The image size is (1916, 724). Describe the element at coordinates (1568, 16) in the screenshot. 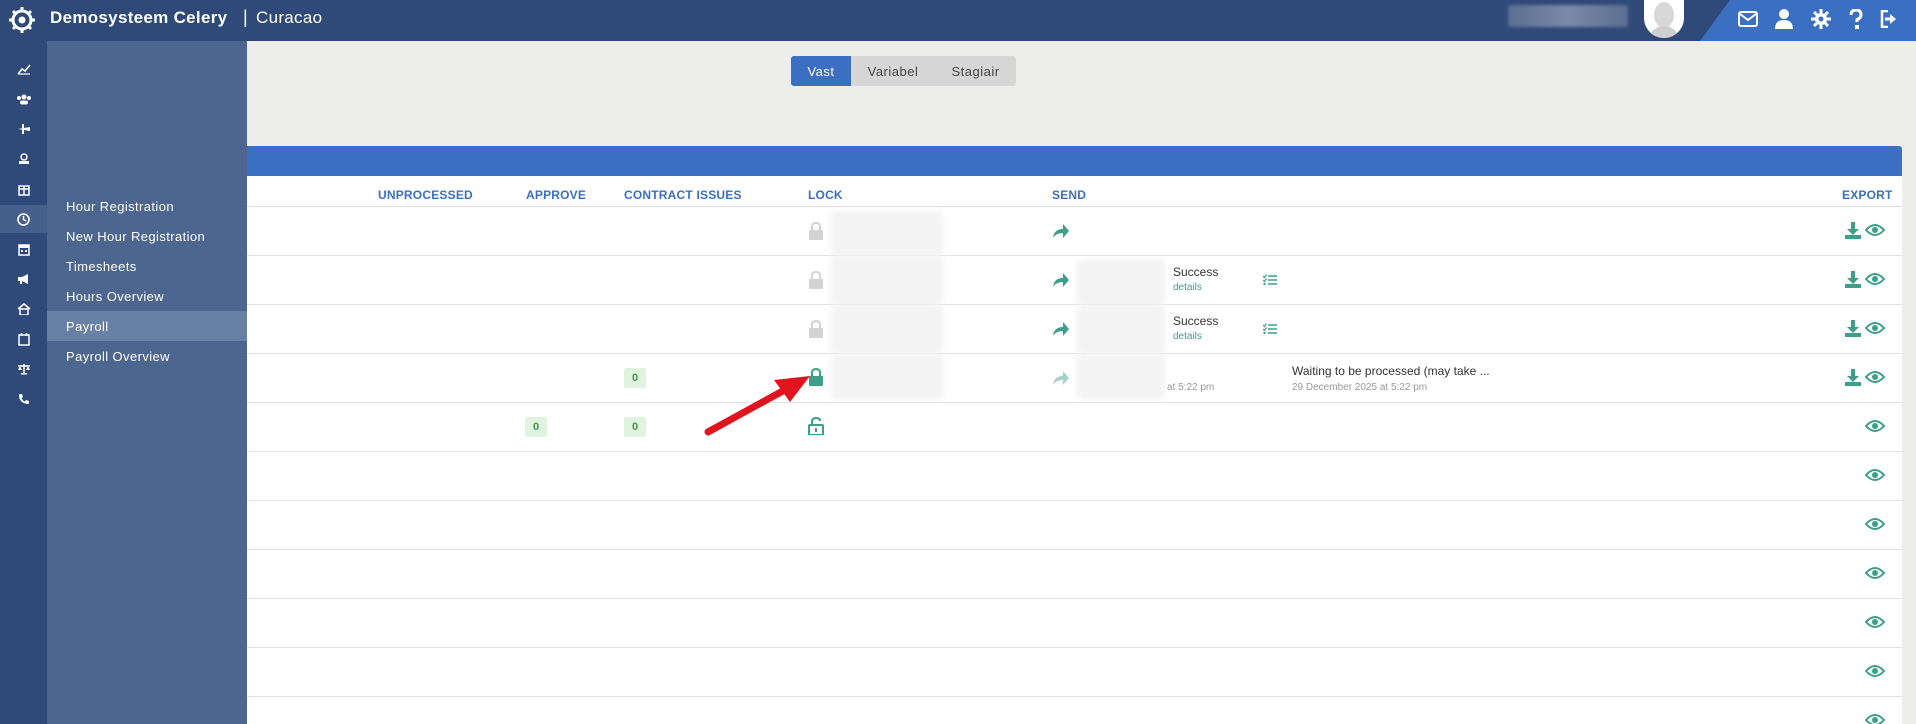

I see `user-name-blurred` at that location.